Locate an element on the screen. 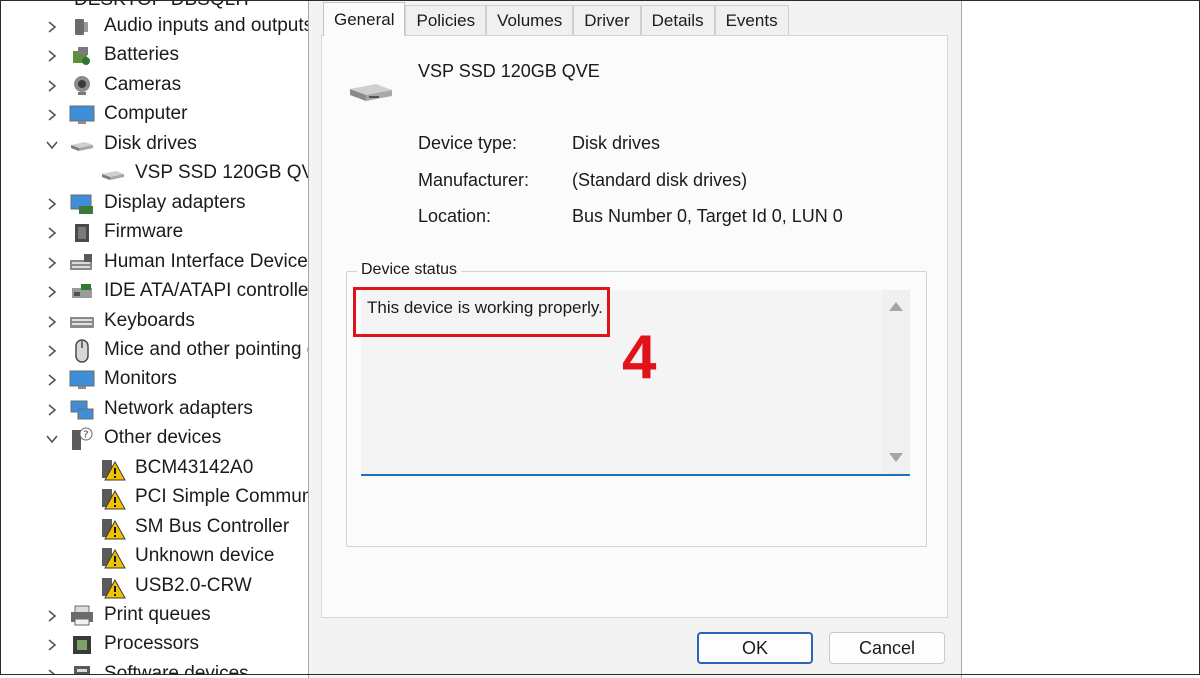 This screenshot has height=678, width=1200. unknown-device-icon: ? is located at coordinates (82, 439).